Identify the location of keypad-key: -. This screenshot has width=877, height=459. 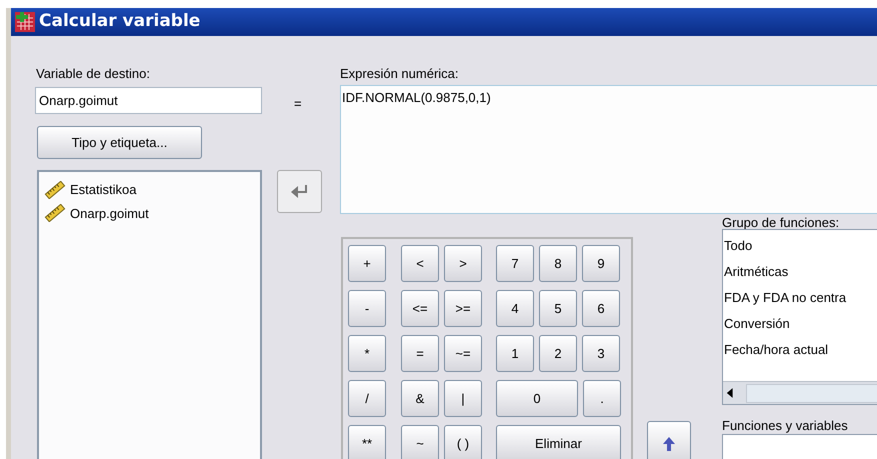
(367, 308).